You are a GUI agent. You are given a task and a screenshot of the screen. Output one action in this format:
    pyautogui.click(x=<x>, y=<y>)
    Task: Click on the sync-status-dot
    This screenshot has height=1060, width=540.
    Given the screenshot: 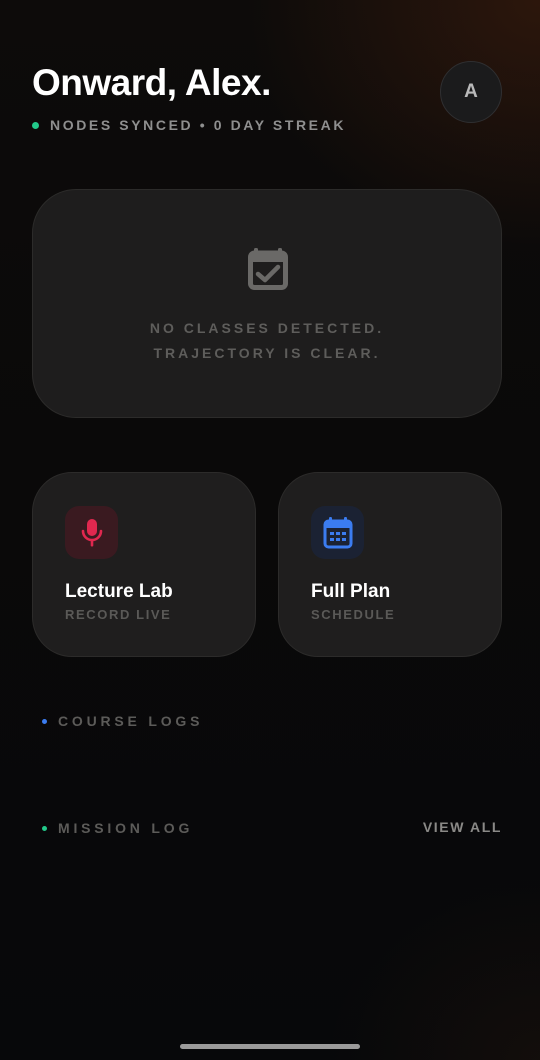 What is the action you would take?
    pyautogui.click(x=35, y=125)
    